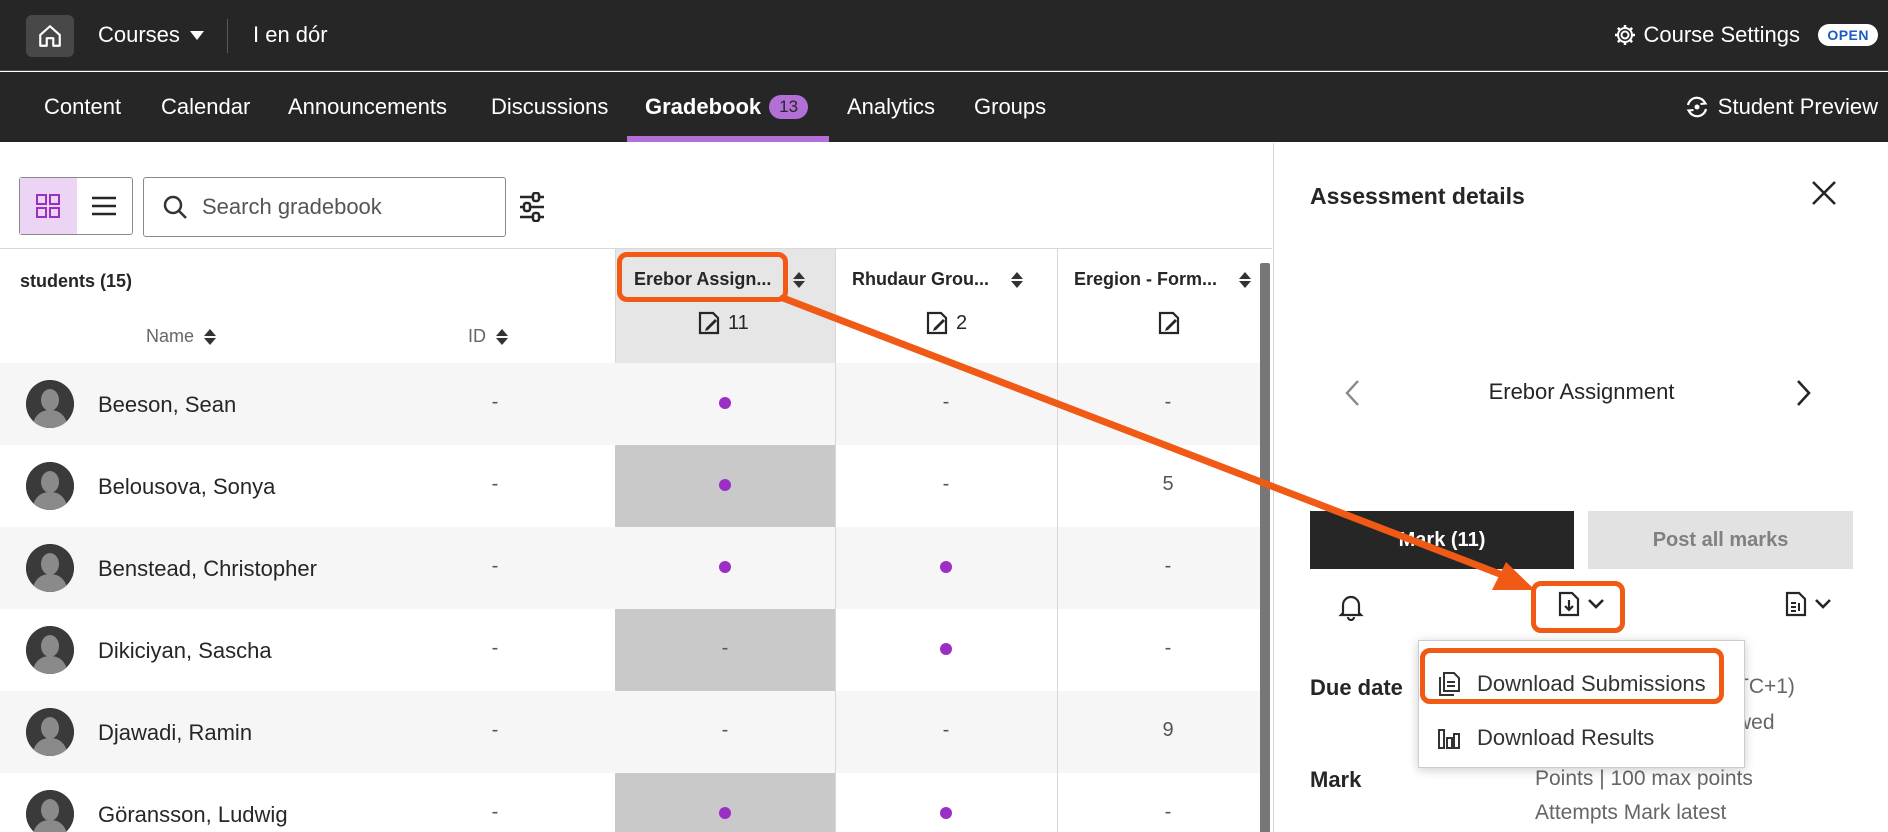 Image resolution: width=1888 pixels, height=832 pixels. What do you see at coordinates (1442, 540) in the screenshot?
I see `mark-button: Mark (11)` at bounding box center [1442, 540].